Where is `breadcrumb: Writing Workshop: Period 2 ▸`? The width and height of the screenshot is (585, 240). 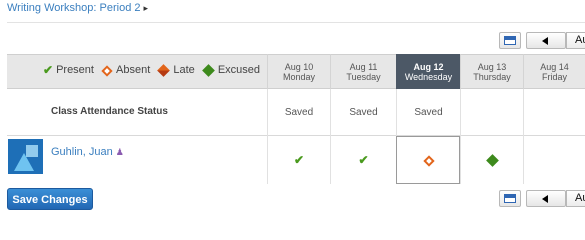
breadcrumb: Writing Workshop: Period 2 ▸ is located at coordinates (77, 8).